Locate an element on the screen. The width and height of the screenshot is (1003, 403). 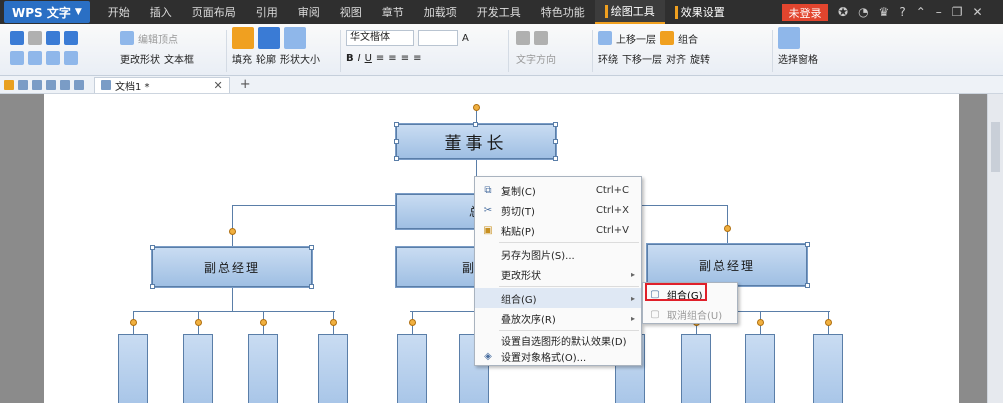
undo-icon is located at coordinates (65, 84).